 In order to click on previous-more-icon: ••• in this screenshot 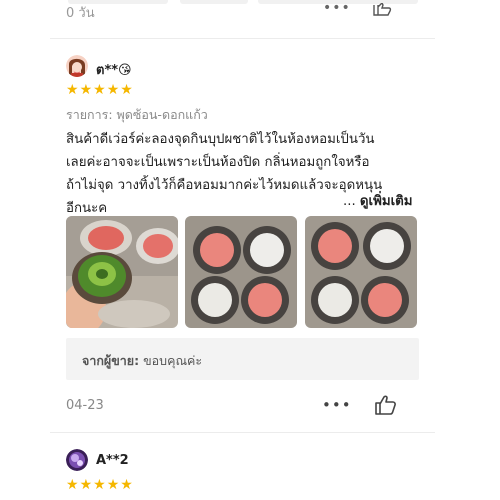, I will do `click(337, 8)`.